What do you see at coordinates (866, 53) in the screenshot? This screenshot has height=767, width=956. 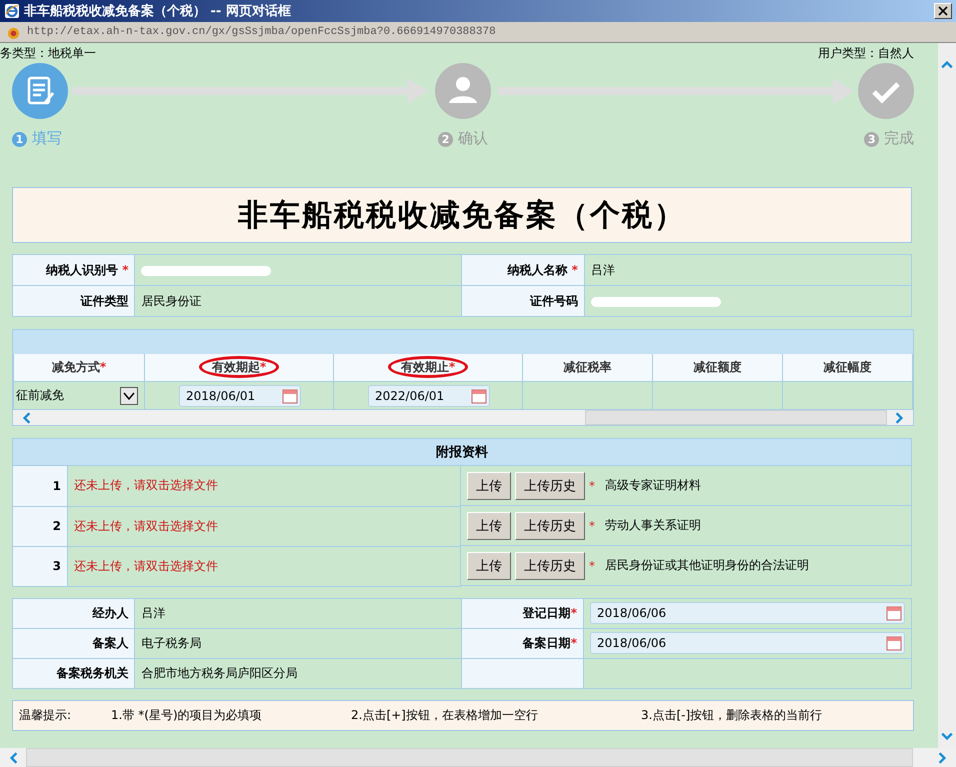 I see `user-type-text: 用户类型：自然人` at bounding box center [866, 53].